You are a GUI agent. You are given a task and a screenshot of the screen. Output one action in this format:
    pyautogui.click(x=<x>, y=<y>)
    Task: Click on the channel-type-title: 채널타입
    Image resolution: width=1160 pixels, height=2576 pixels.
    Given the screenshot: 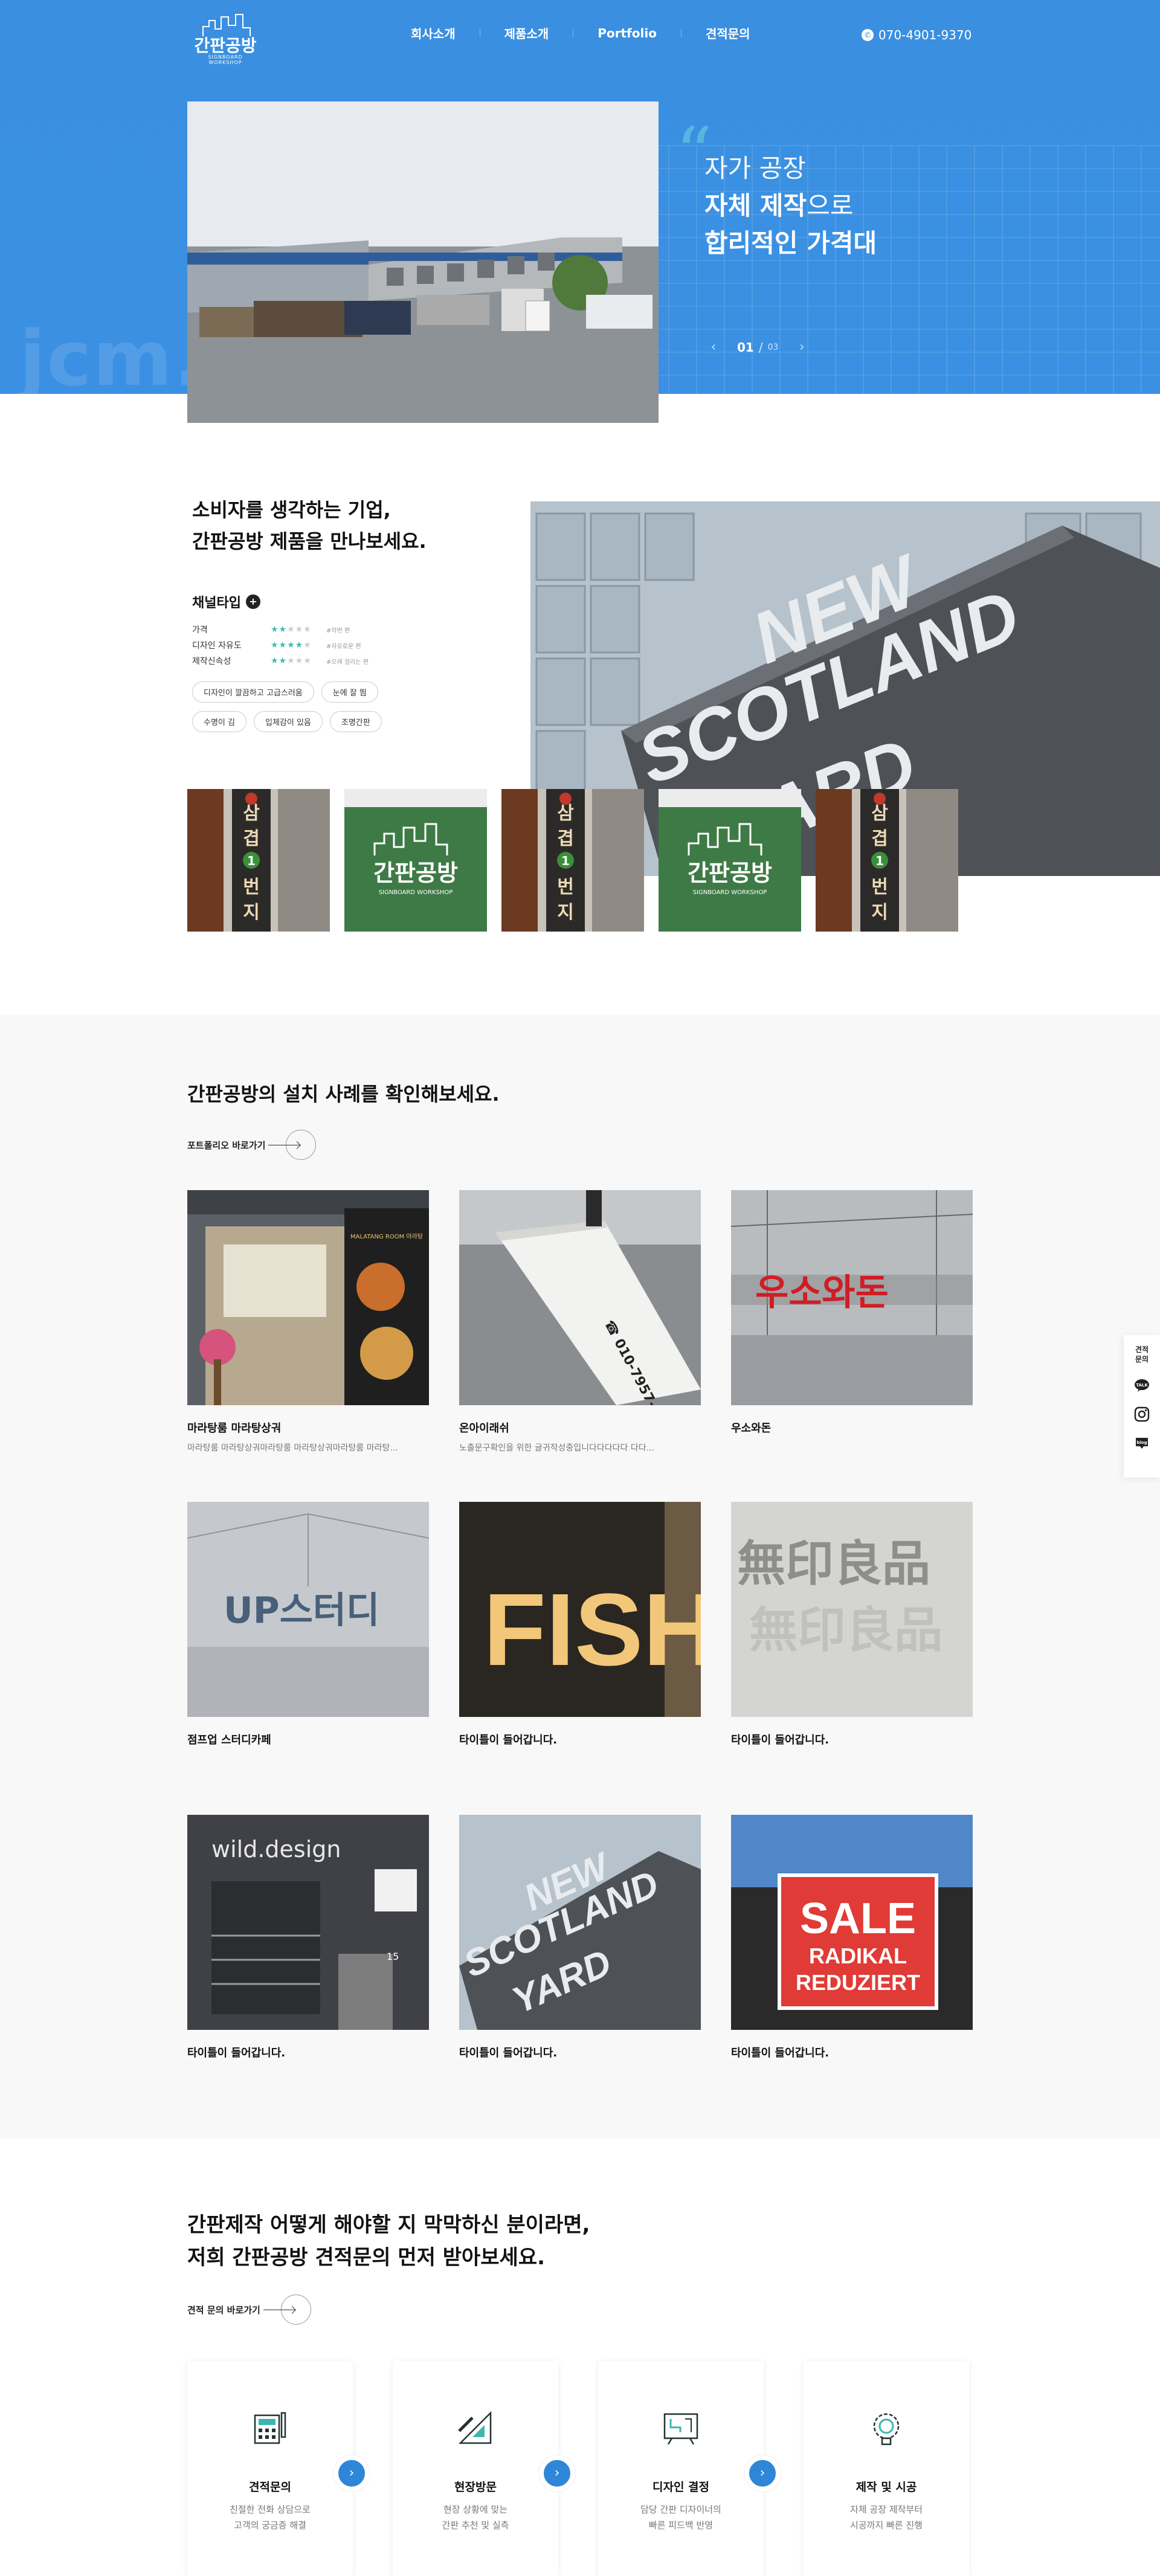 What is the action you would take?
    pyautogui.click(x=216, y=603)
    